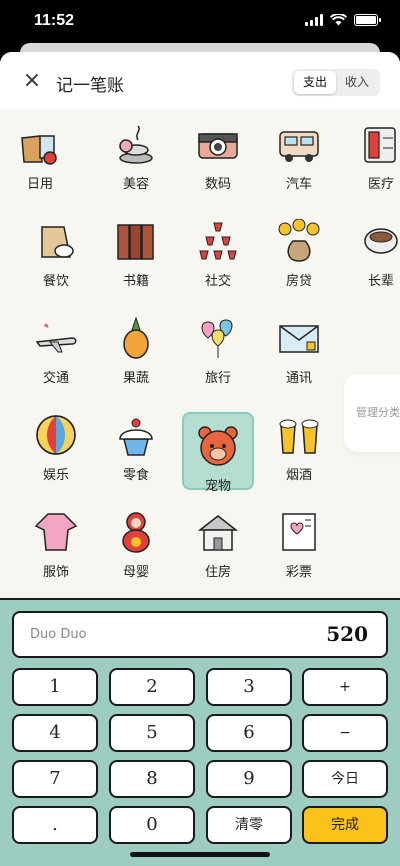 The width and height of the screenshot is (400, 866). What do you see at coordinates (299, 240) in the screenshot?
I see `money-bag-icon` at bounding box center [299, 240].